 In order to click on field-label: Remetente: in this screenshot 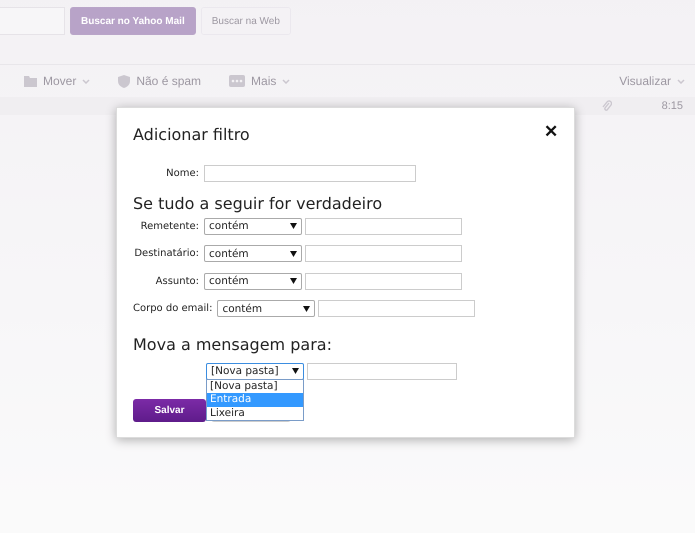, I will do `click(169, 226)`.